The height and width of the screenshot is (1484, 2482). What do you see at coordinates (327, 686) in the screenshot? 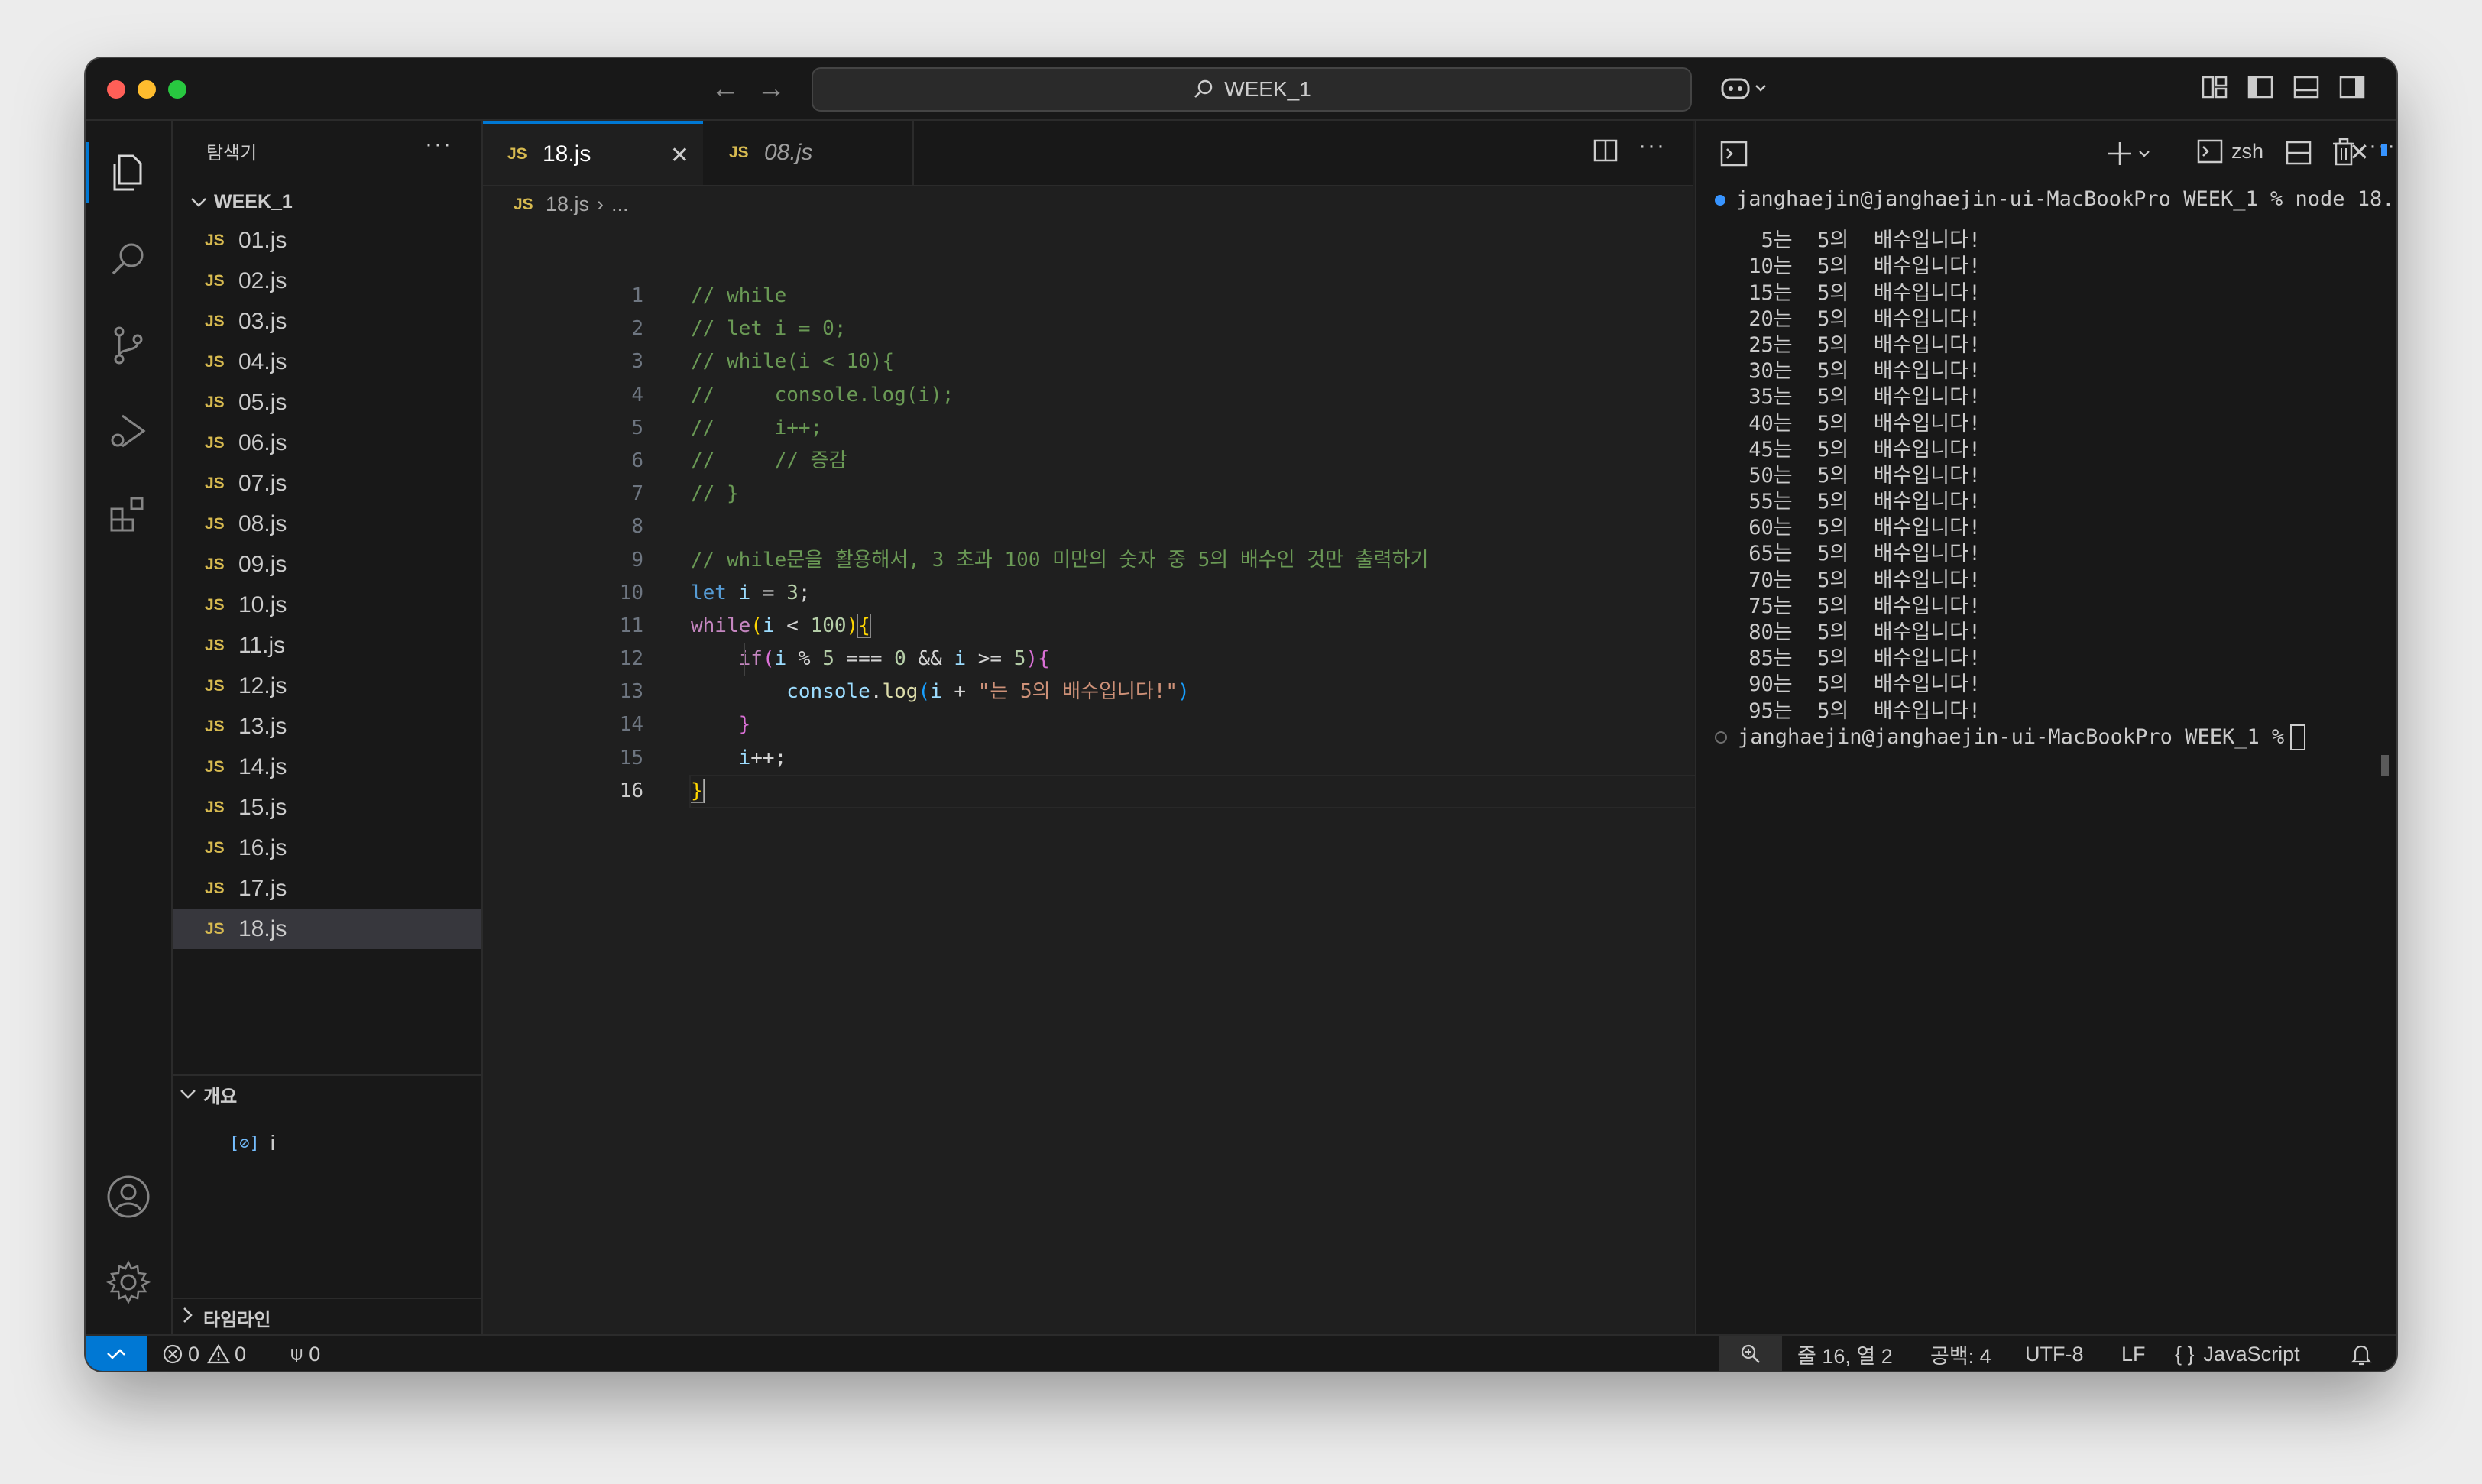
I see `file-item: JS 12.js` at bounding box center [327, 686].